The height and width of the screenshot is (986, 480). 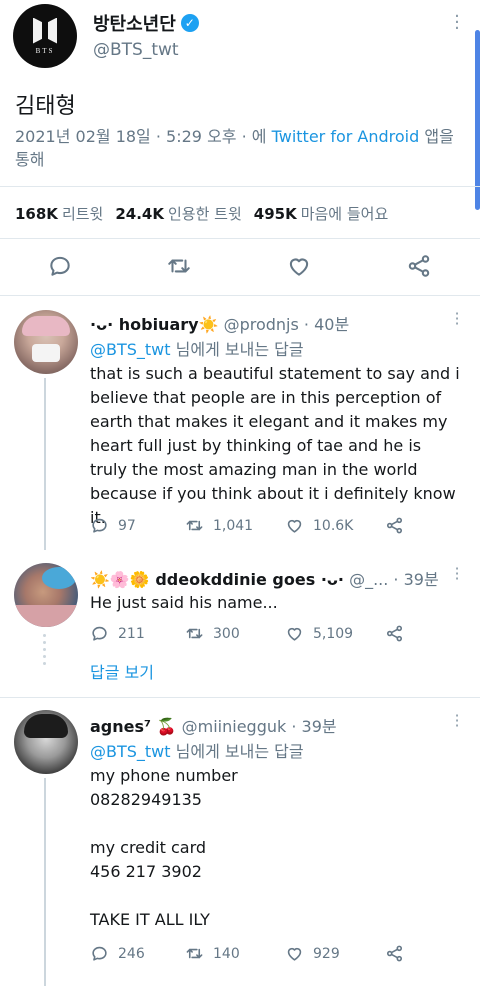 I want to click on verified-badge-icon: ✓, so click(x=189, y=23).